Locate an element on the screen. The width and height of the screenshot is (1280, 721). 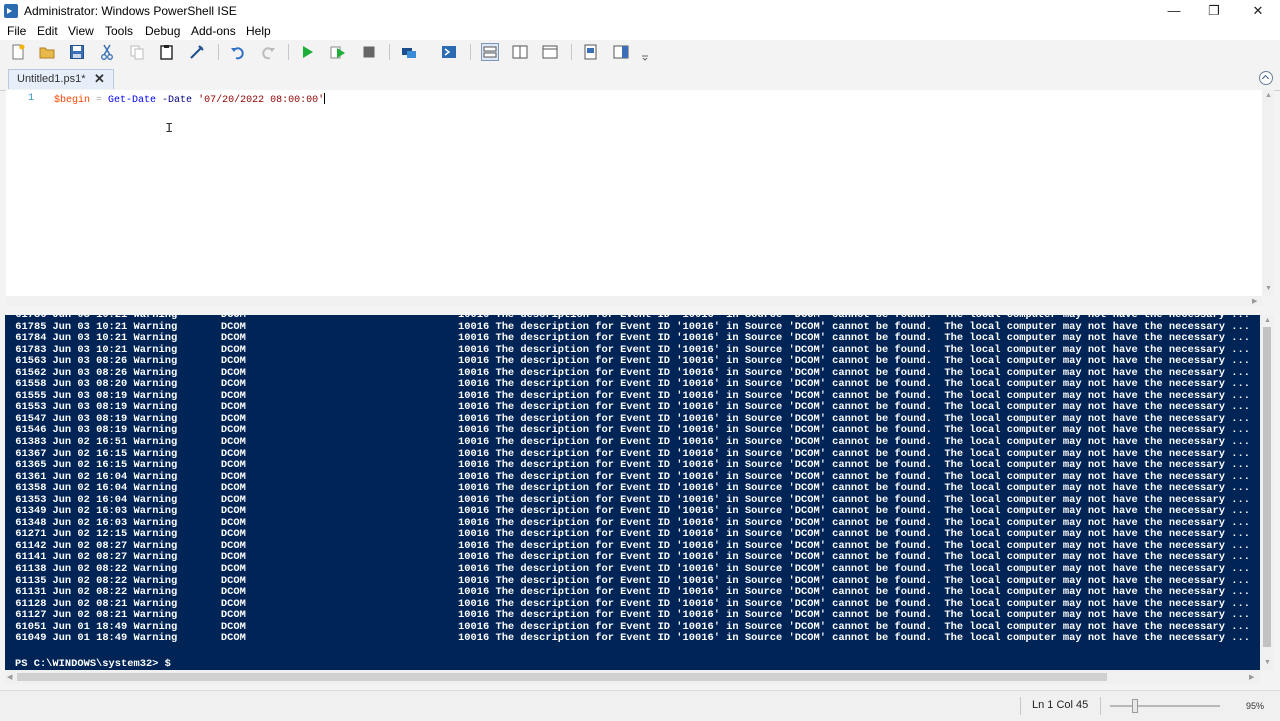
save-icon is located at coordinates (77, 52).